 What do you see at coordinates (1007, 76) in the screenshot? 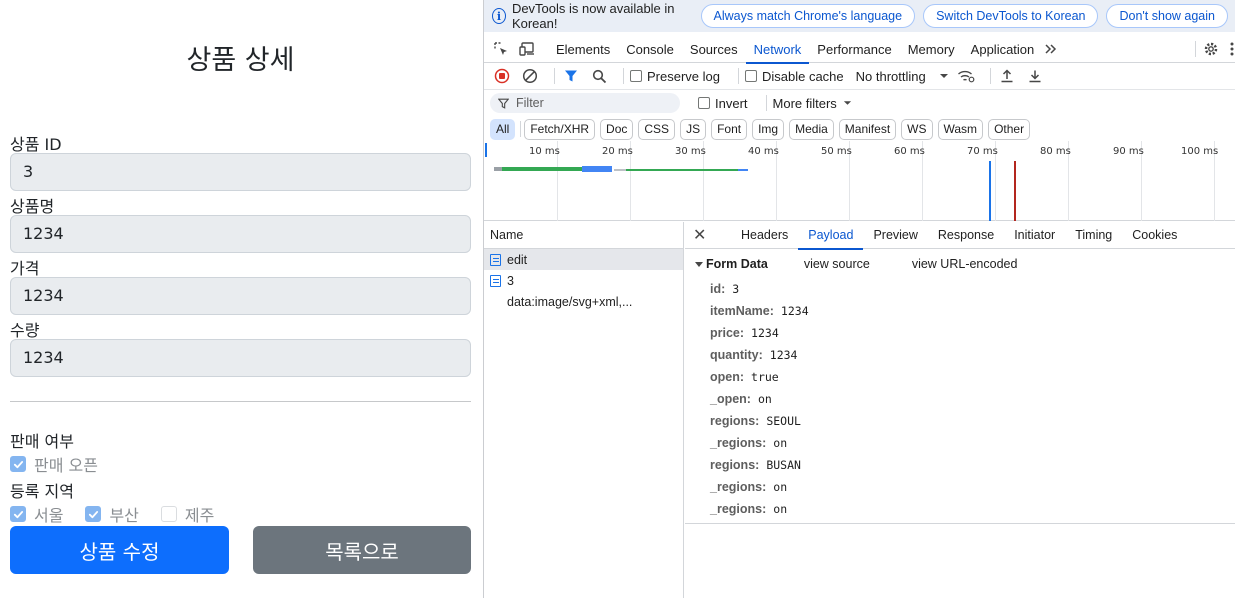
I see `import-har-icon` at bounding box center [1007, 76].